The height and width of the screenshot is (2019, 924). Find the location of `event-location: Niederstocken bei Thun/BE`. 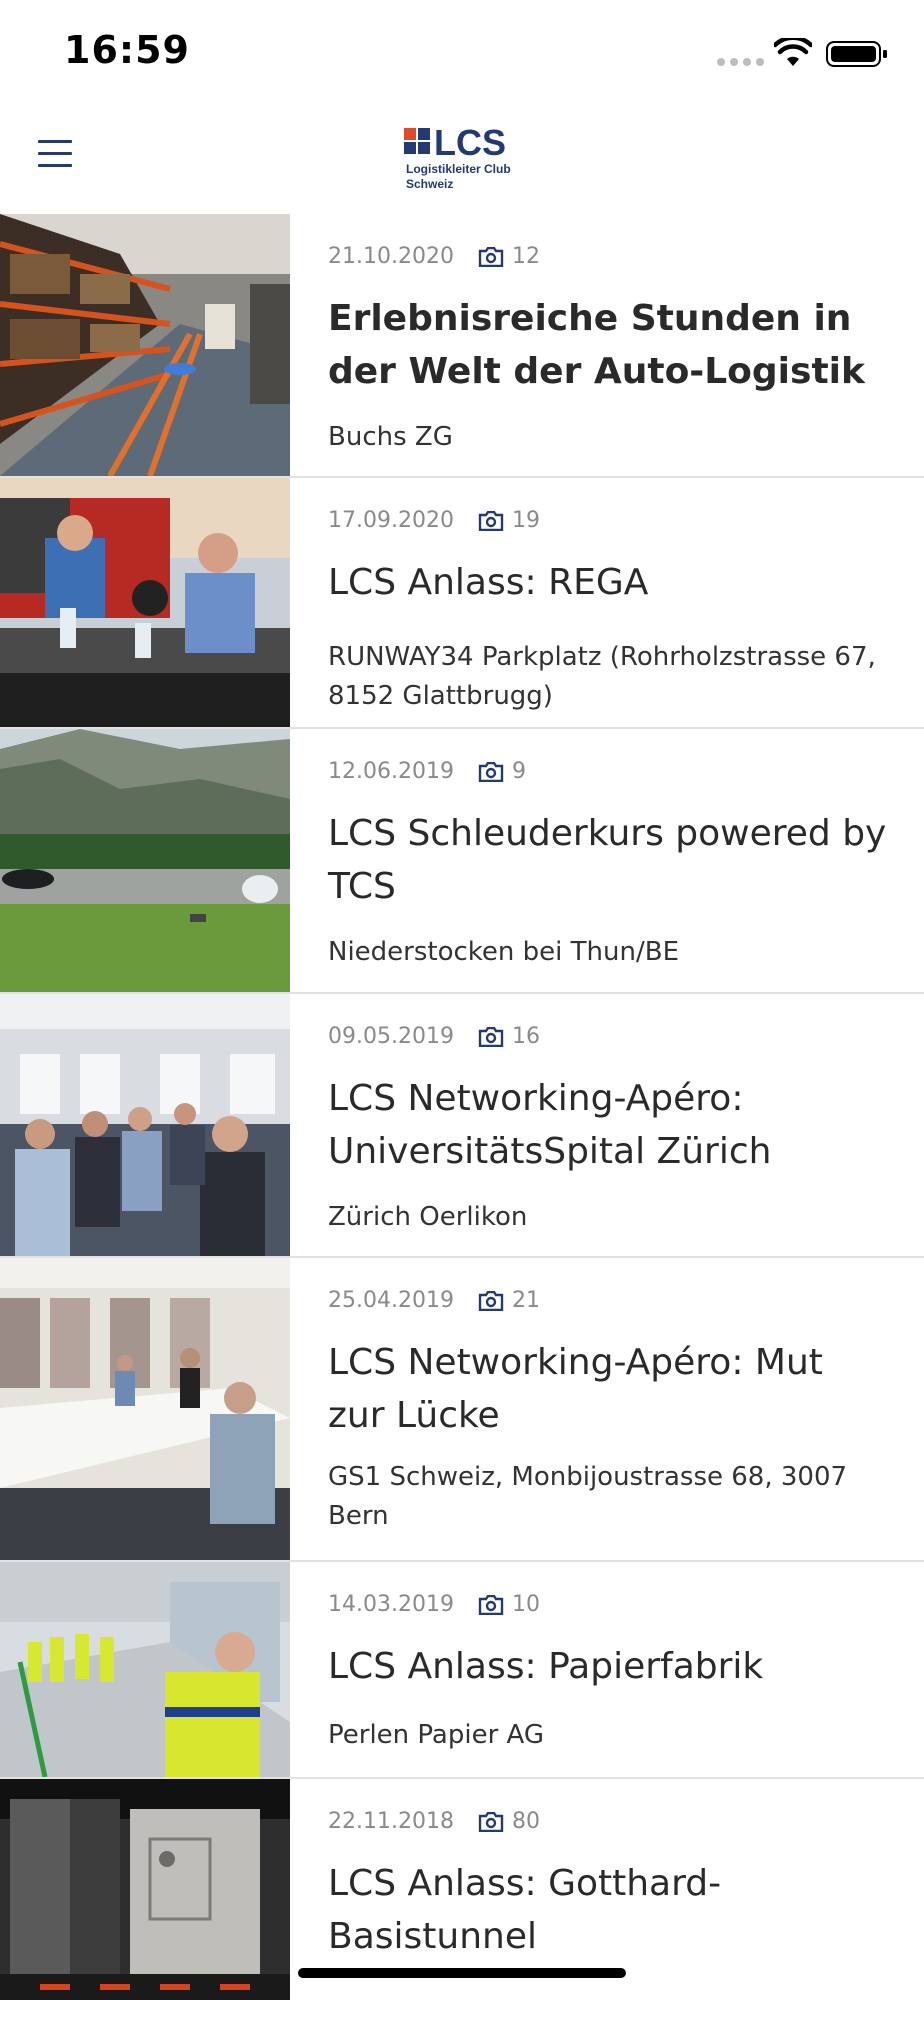

event-location: Niederstocken bei Thun/BE is located at coordinates (503, 952).